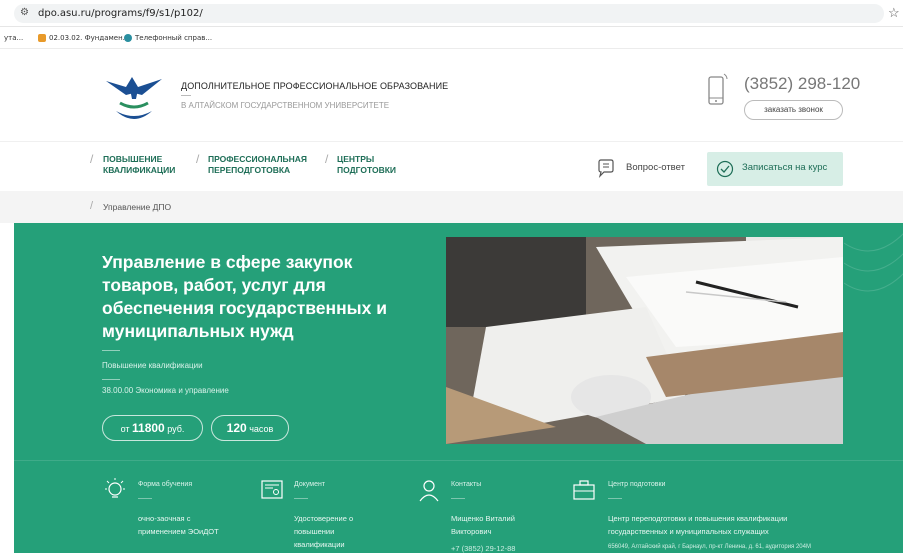 This screenshot has width=903, height=555. Describe the element at coordinates (356, 159) in the screenshot. I see `nav-label: ЦЕНТРЫ` at that location.